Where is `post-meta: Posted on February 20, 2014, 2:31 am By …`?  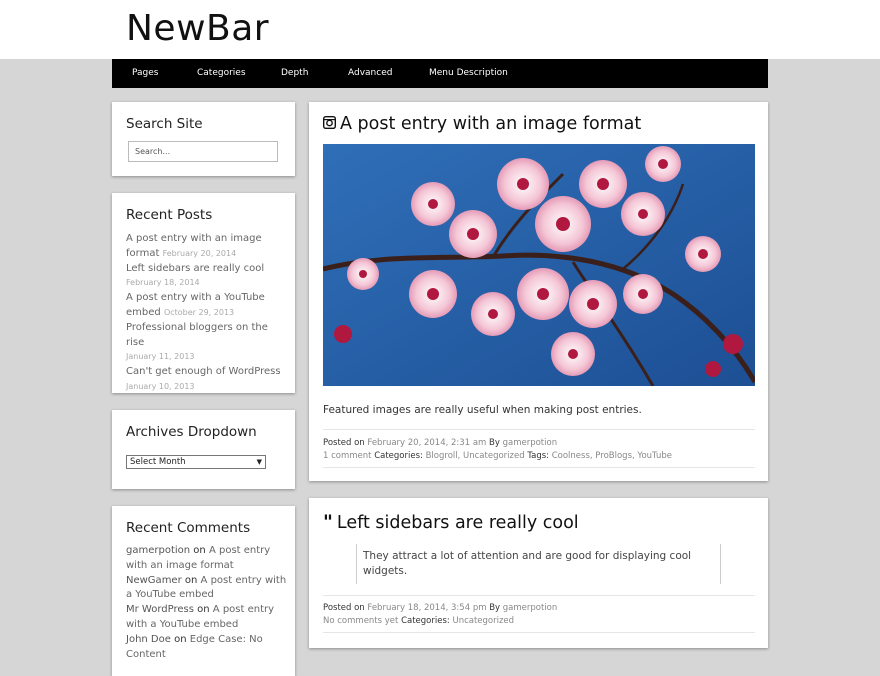
post-meta: Posted on February 20, 2014, 2:31 am By … is located at coordinates (497, 450).